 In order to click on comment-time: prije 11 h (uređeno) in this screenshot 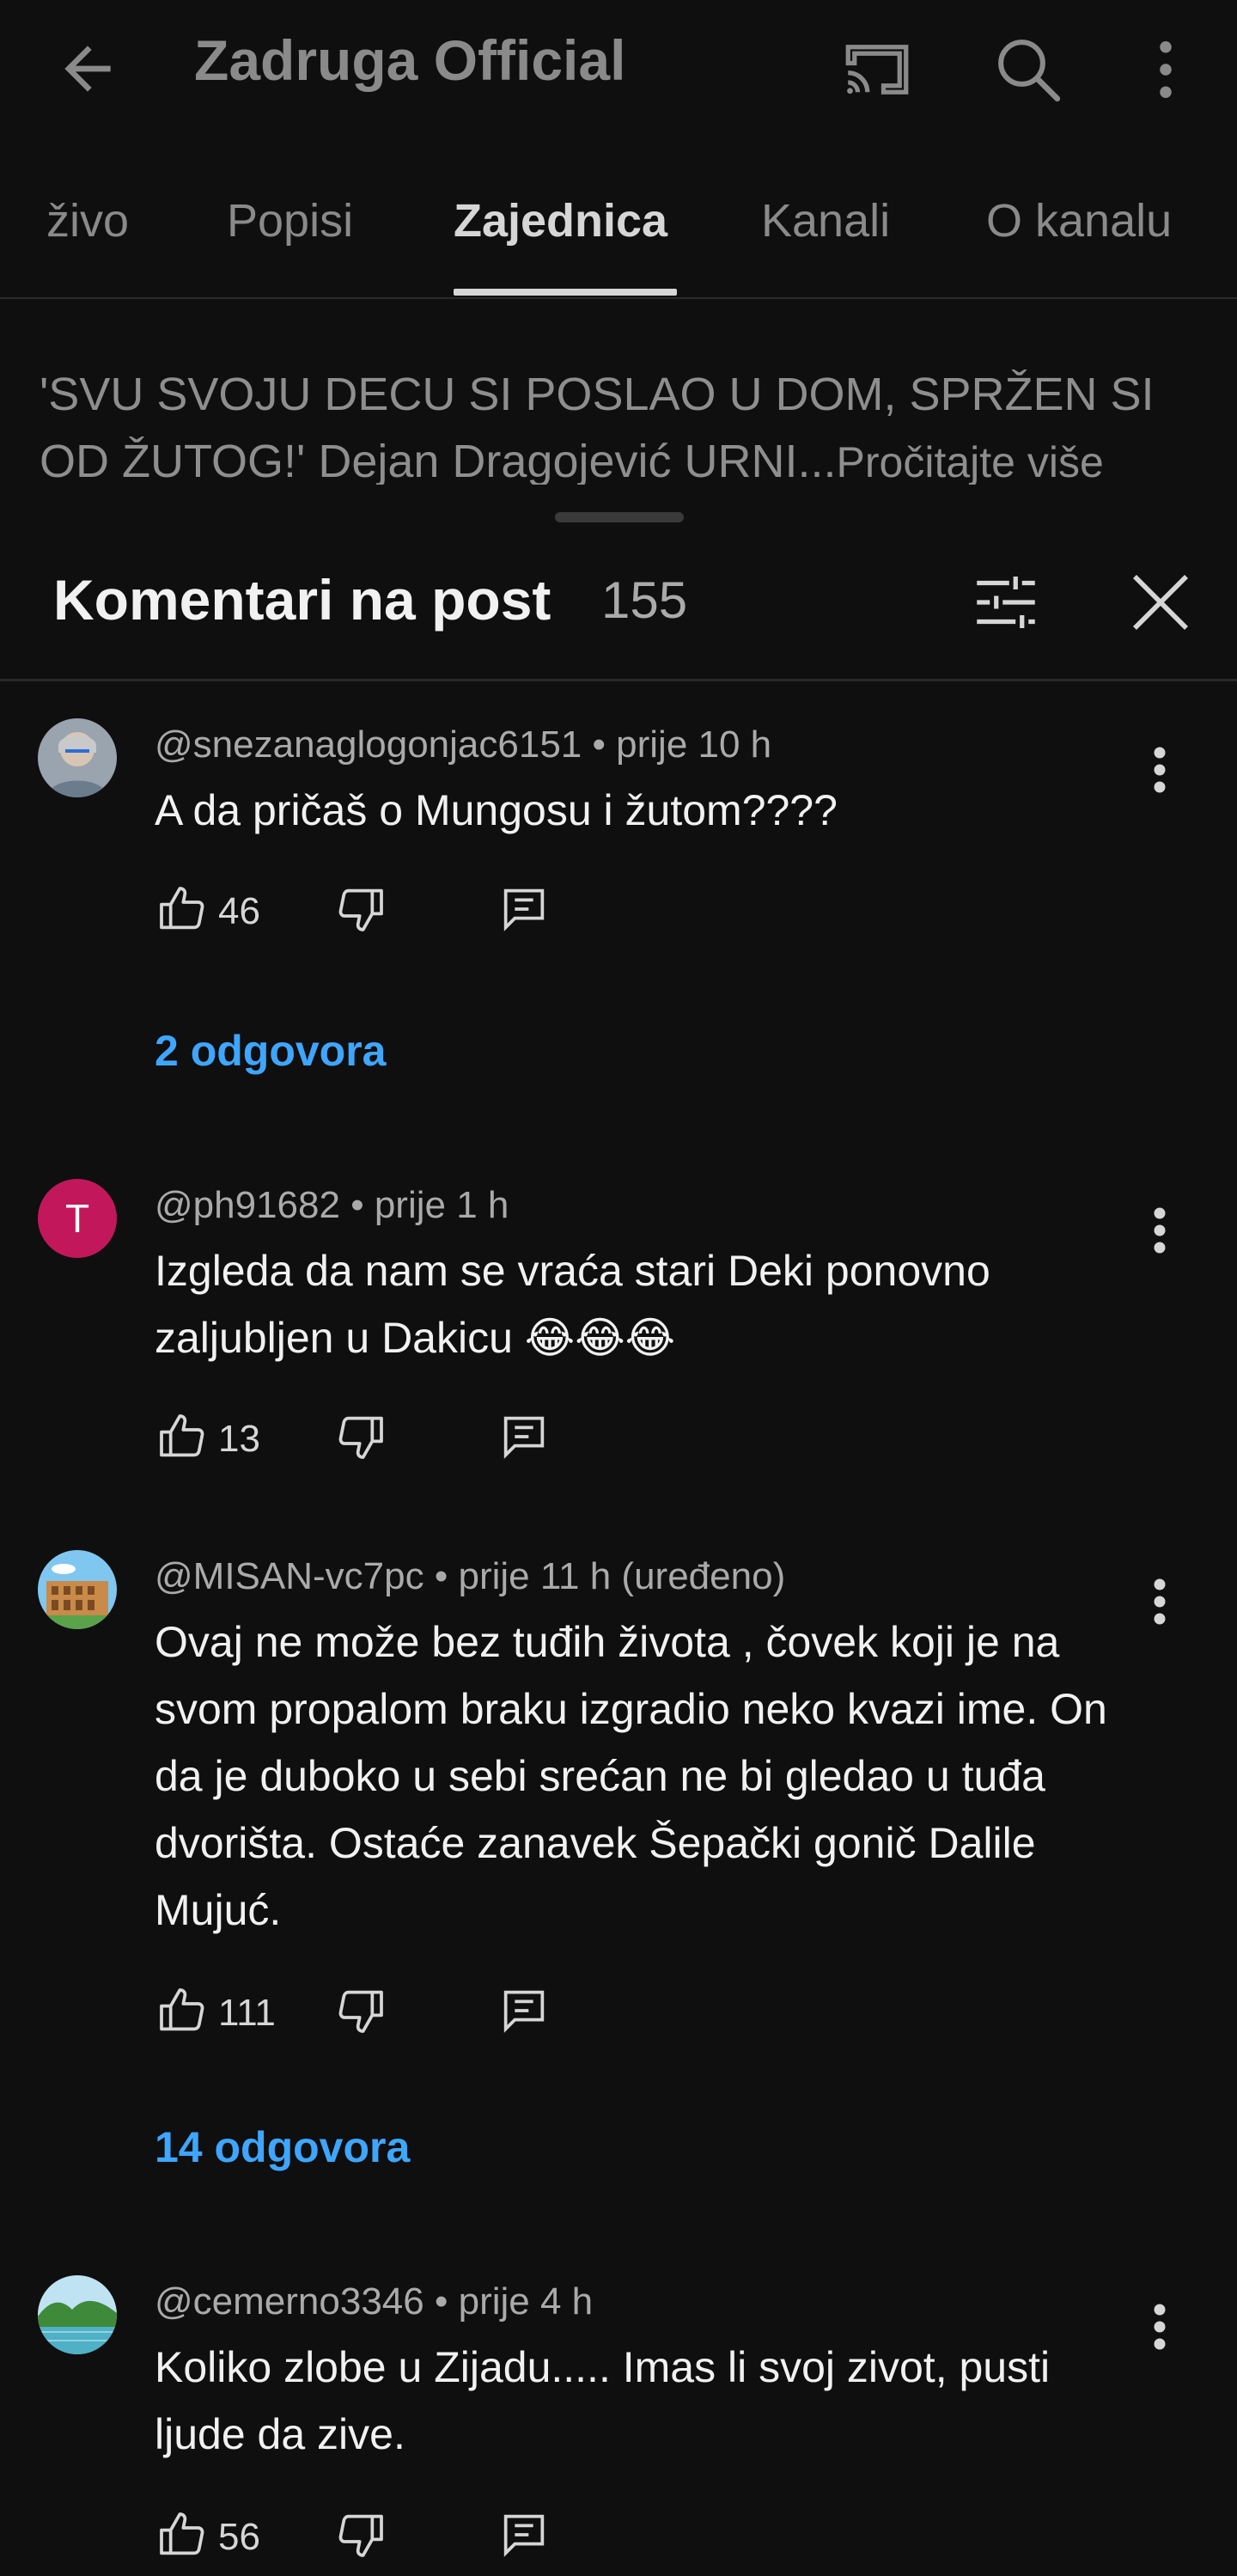, I will do `click(622, 1576)`.